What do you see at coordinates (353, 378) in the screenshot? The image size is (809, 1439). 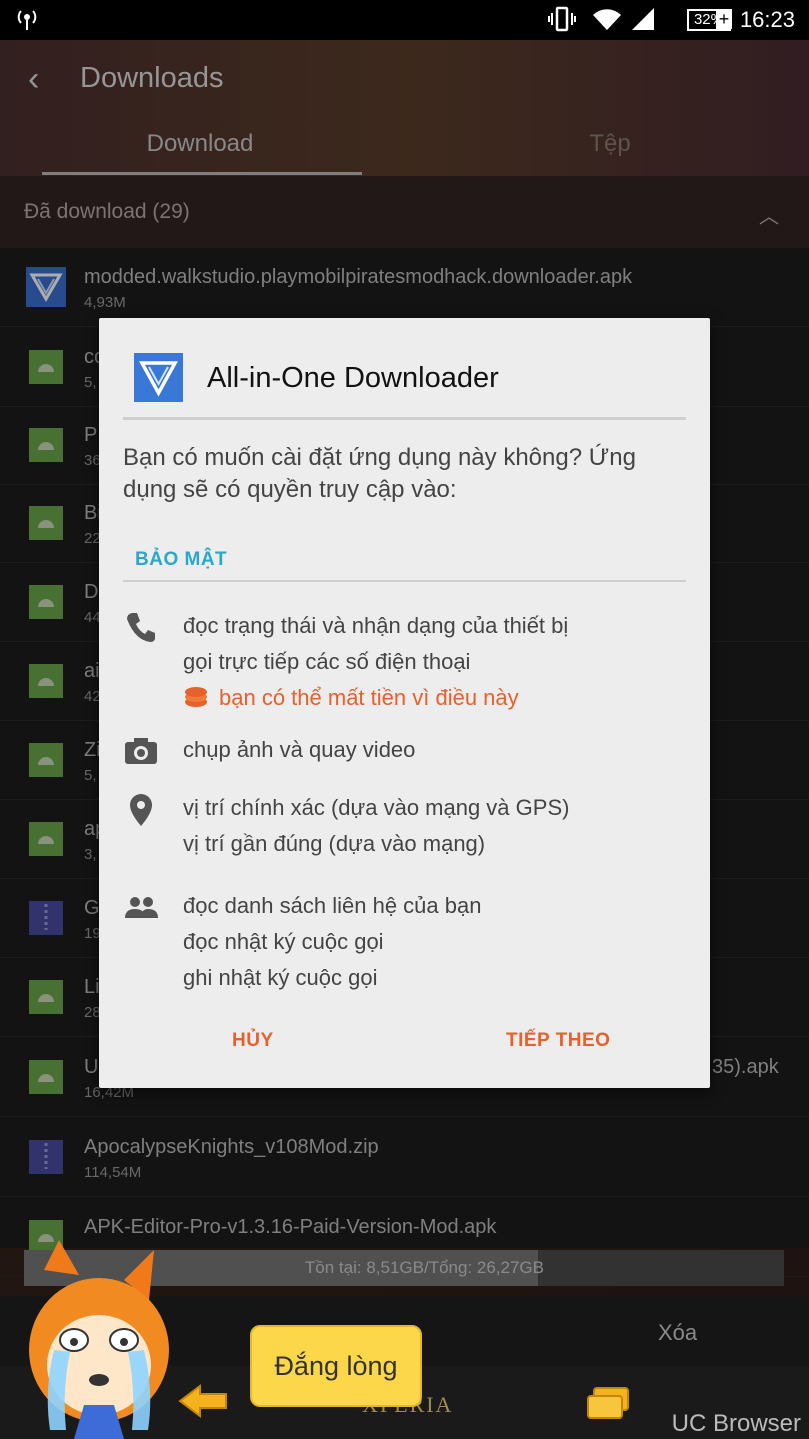 I see `dialog-app-name: All-in-One Downloader` at bounding box center [353, 378].